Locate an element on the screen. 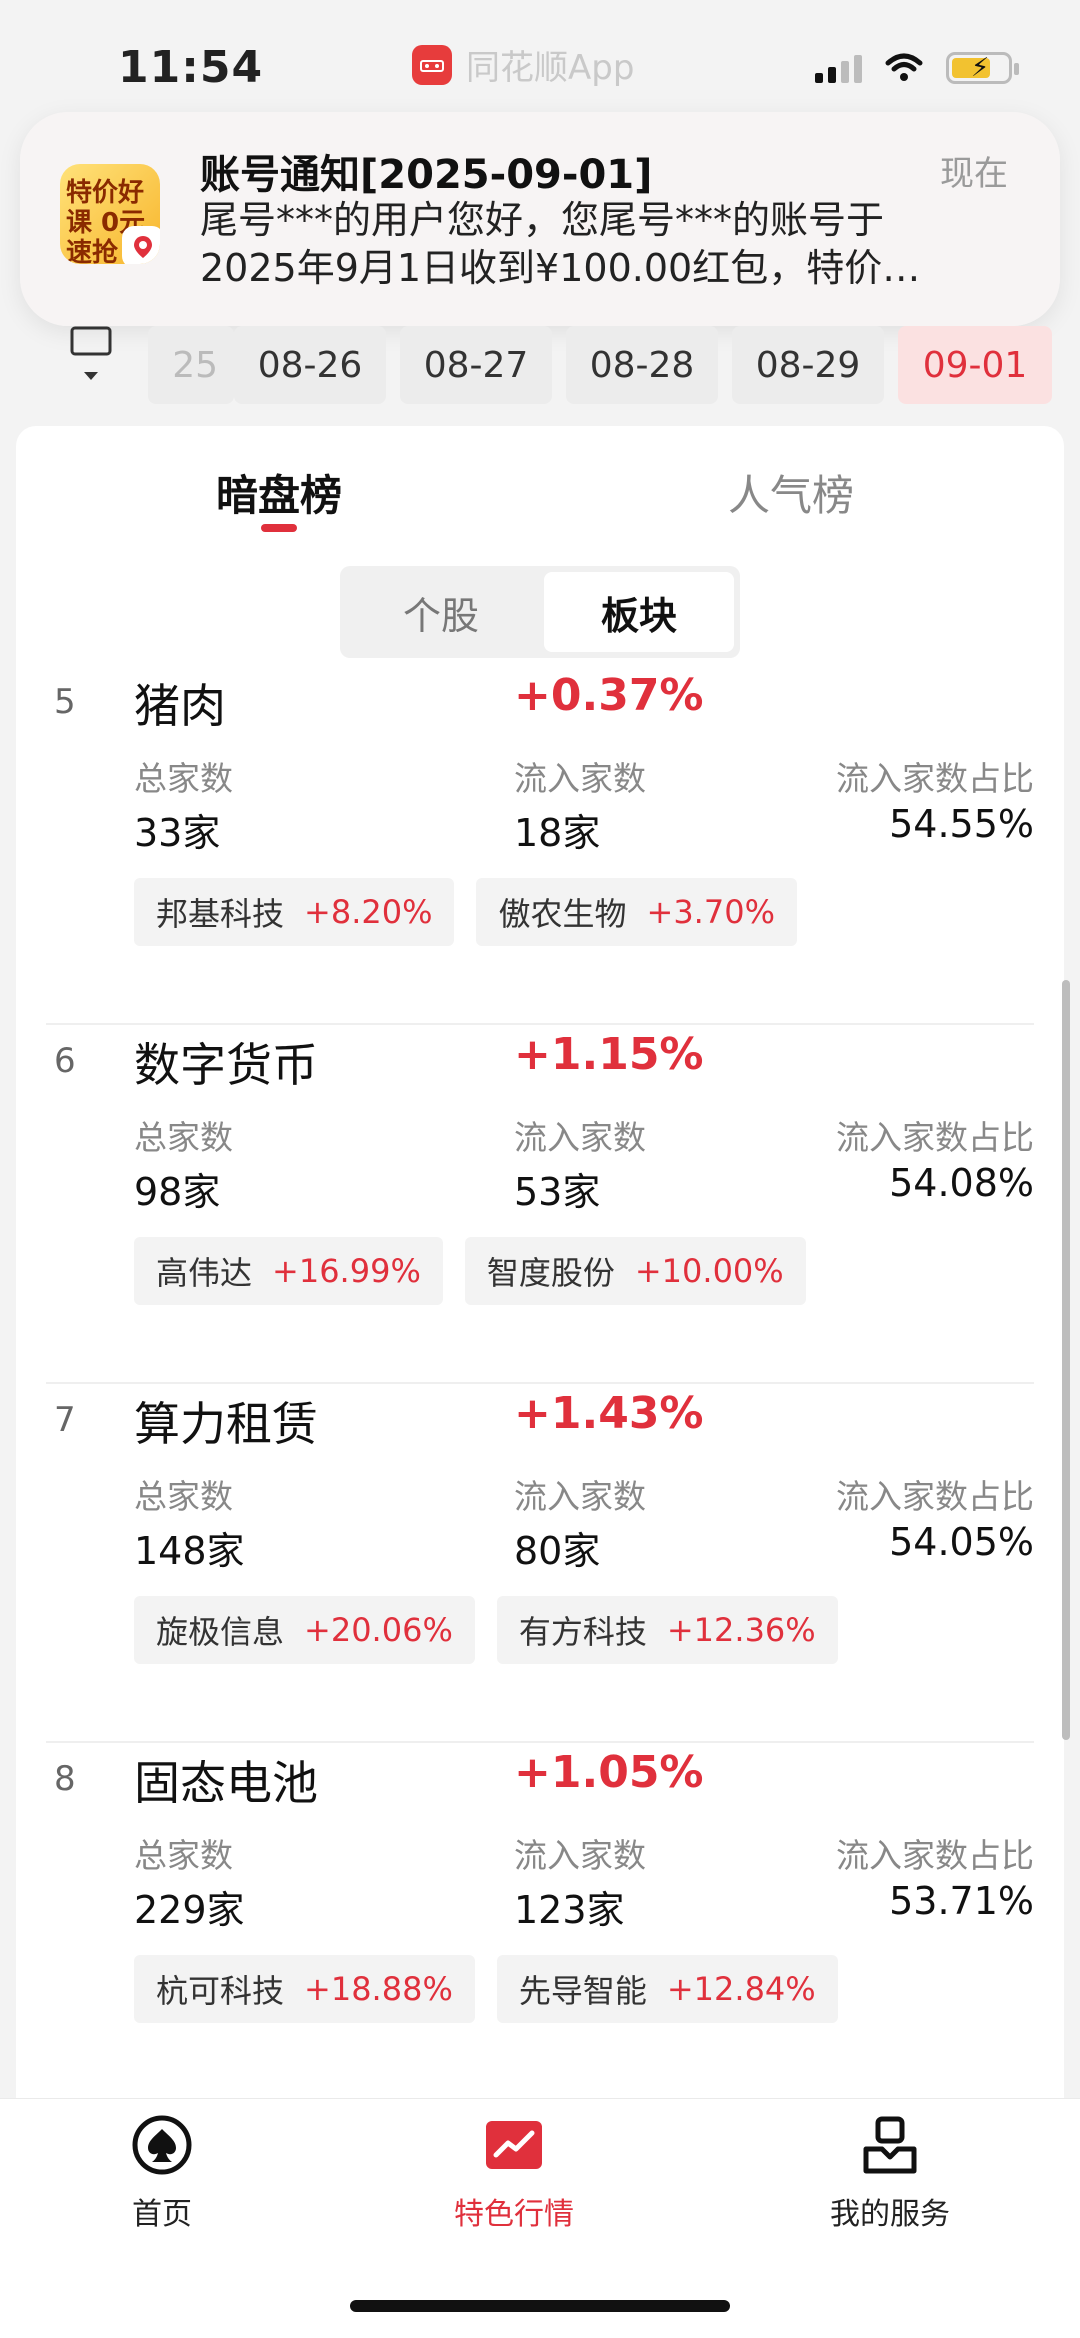  ratio-value: 54.55% is located at coordinates (961, 824).